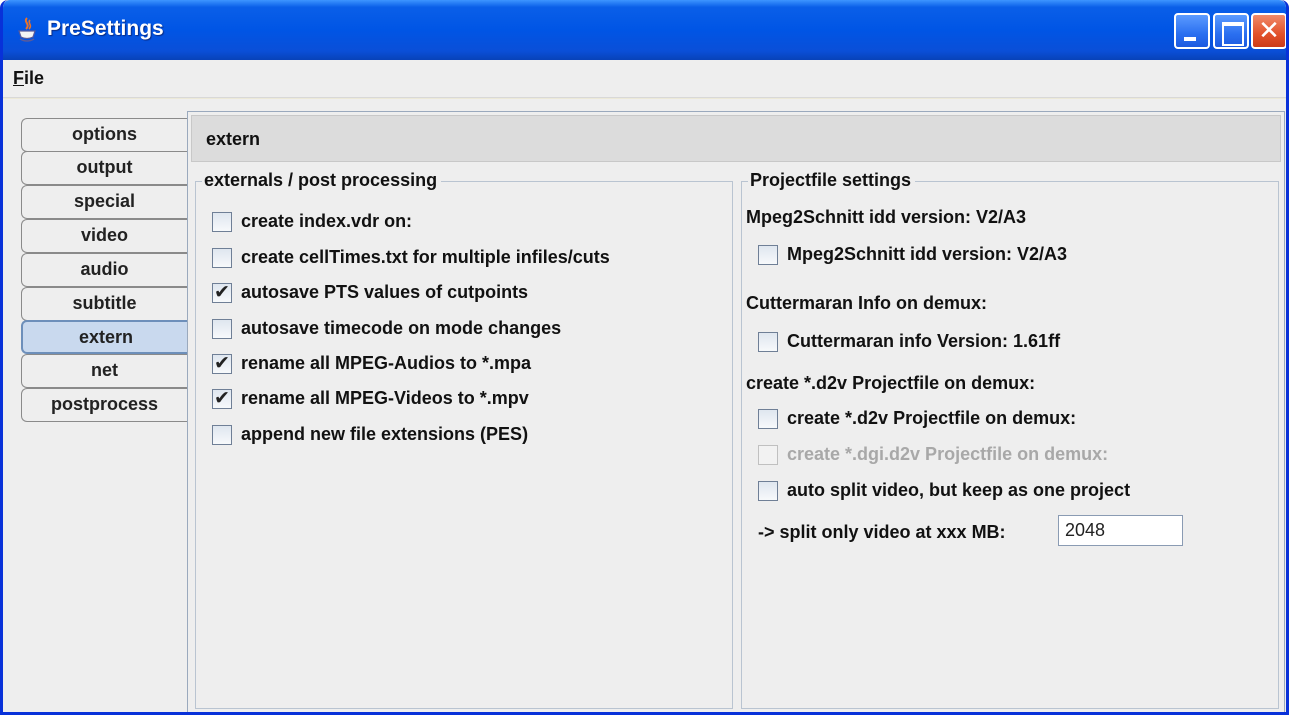  I want to click on option-label: Mpeg2Schnitt idd version: V2/A3, so click(927, 254).